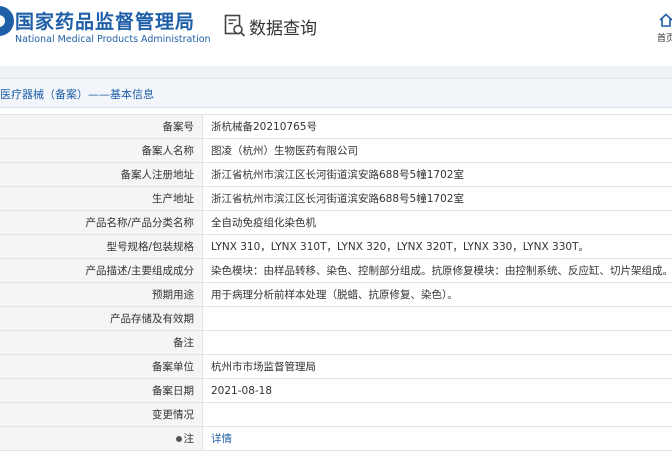  I want to click on field-label: 备案号, so click(101, 126).